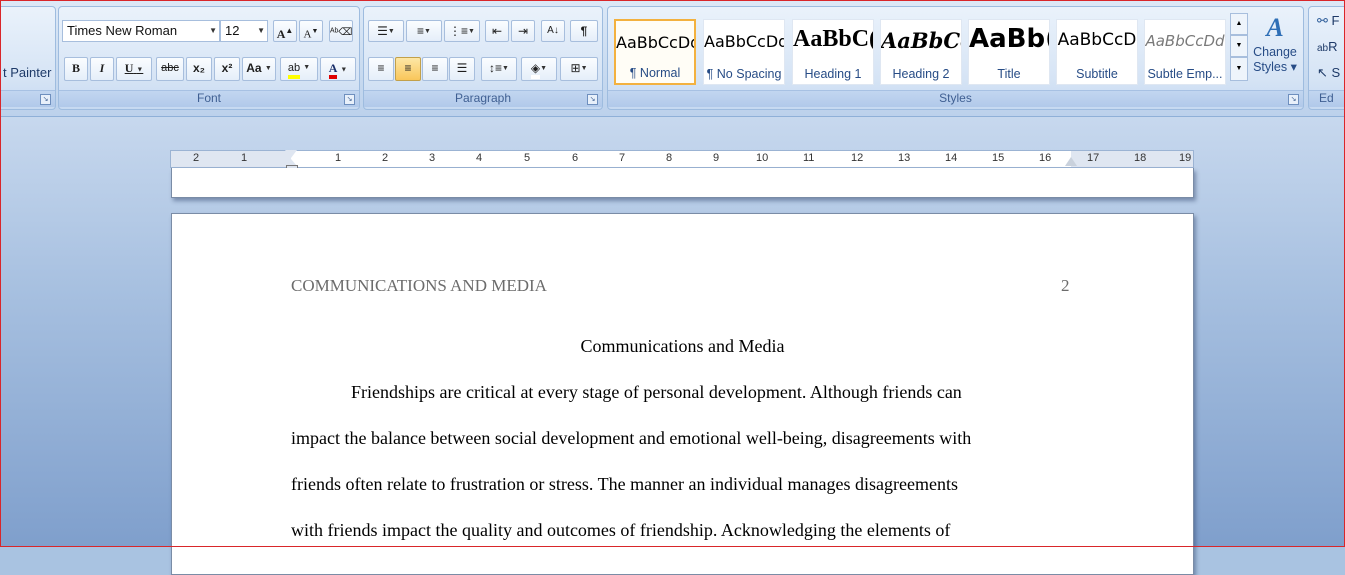 Image resolution: width=1345 pixels, height=575 pixels. Describe the element at coordinates (1293, 99) in the screenshot. I see `styles-launcher-icon: ↘` at that location.